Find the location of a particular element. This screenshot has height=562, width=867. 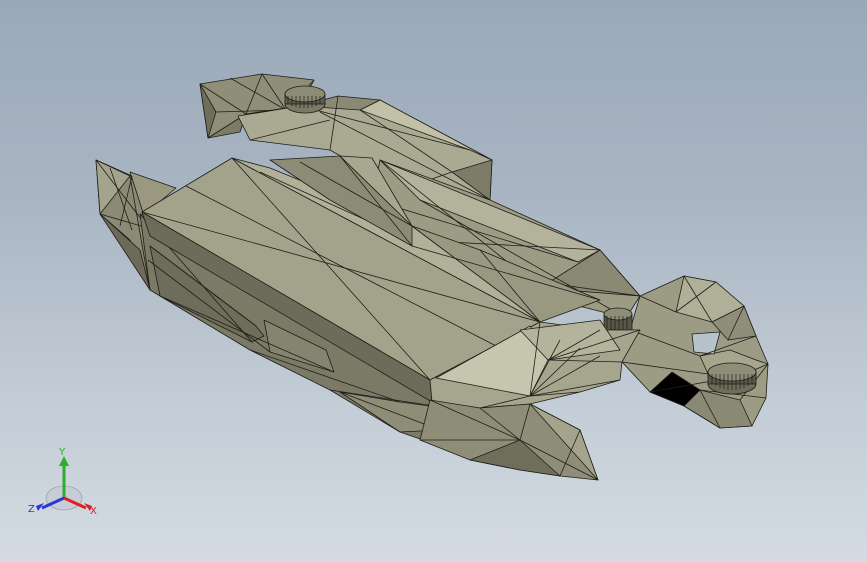

rear-boss is located at coordinates (305, 99).